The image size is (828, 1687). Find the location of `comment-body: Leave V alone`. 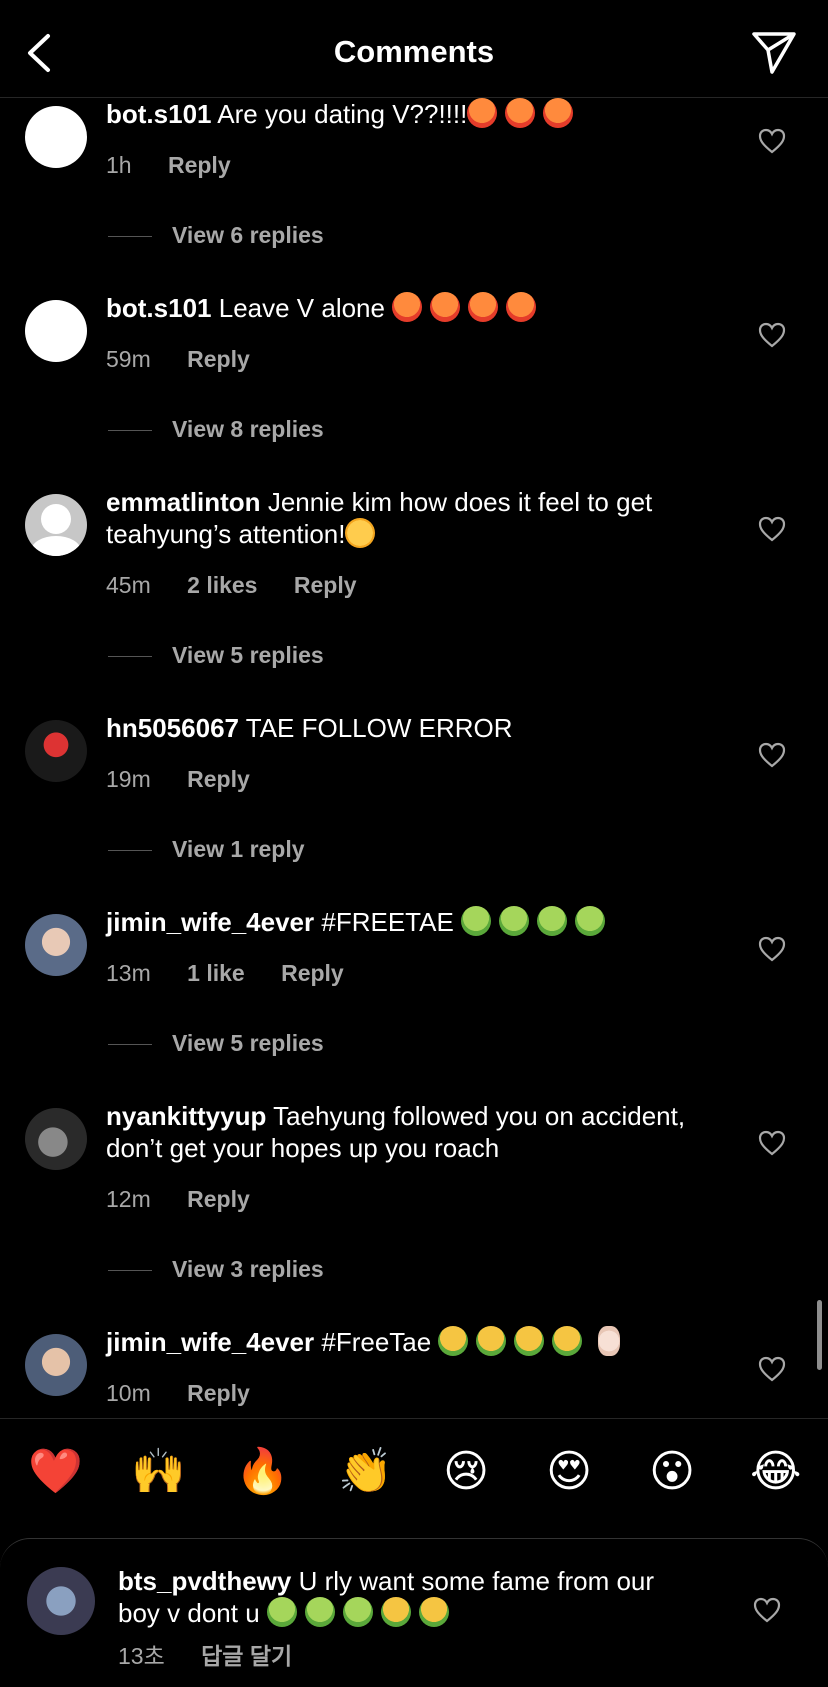

comment-body: Leave V alone is located at coordinates (301, 308).